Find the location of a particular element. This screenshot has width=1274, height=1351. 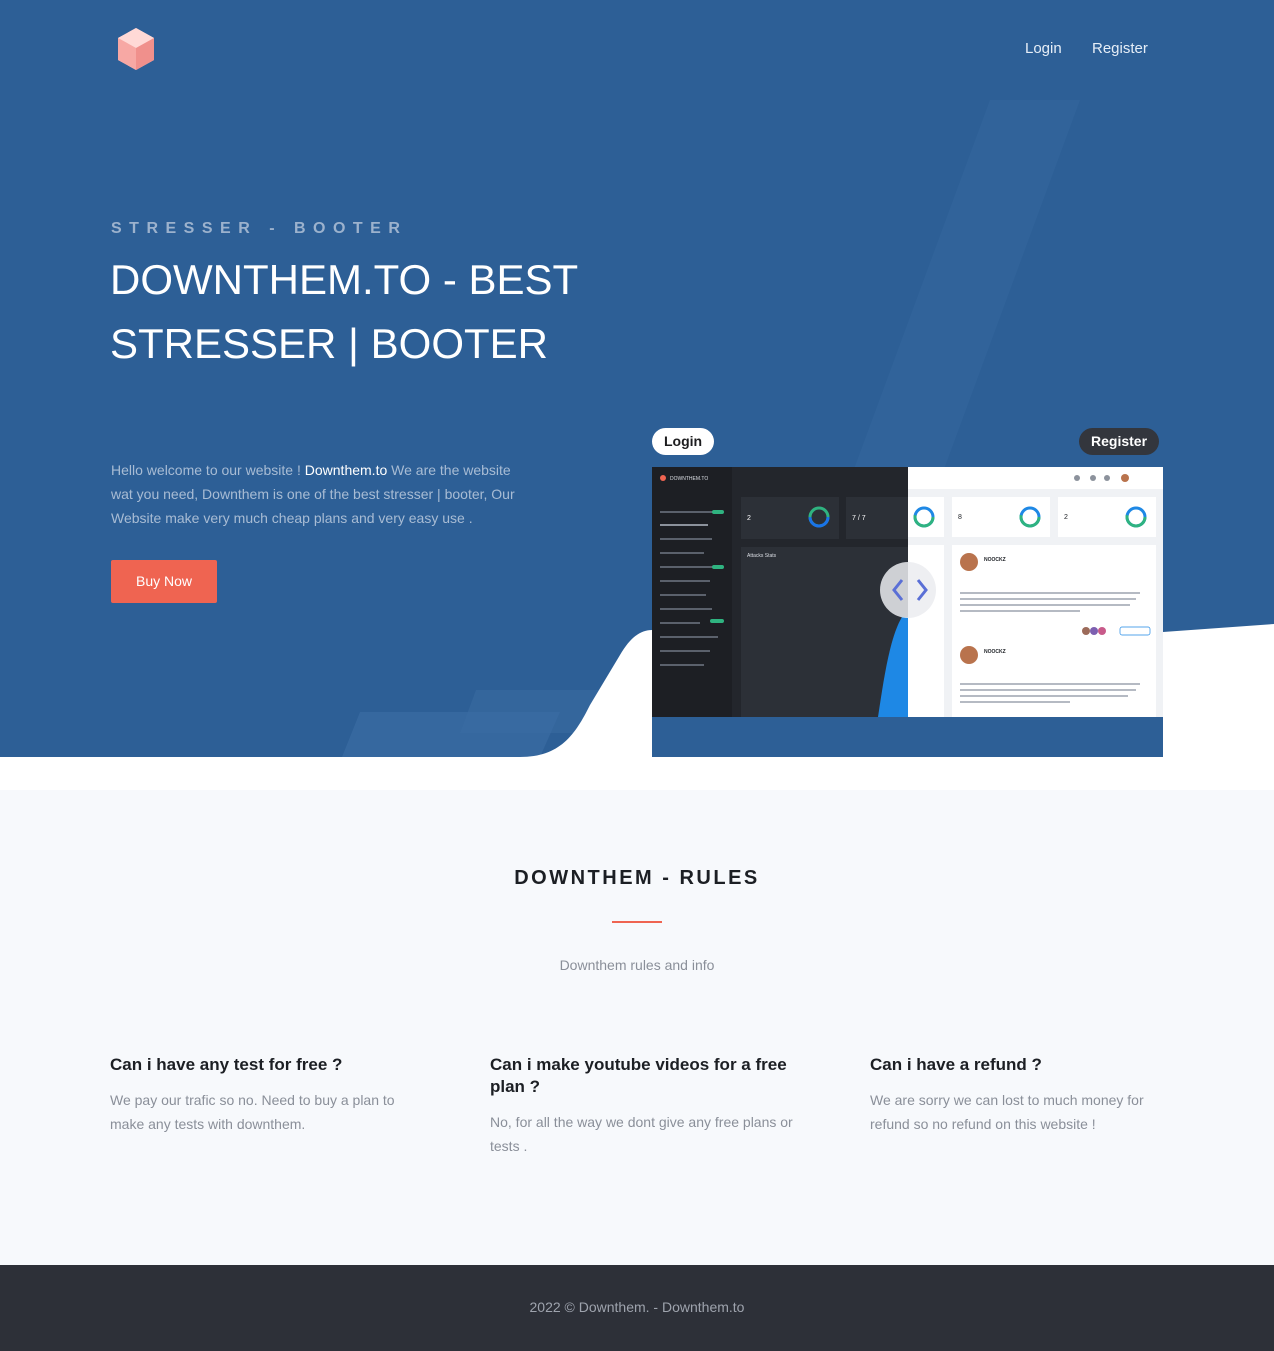

compare-slider-handle is located at coordinates (908, 590).